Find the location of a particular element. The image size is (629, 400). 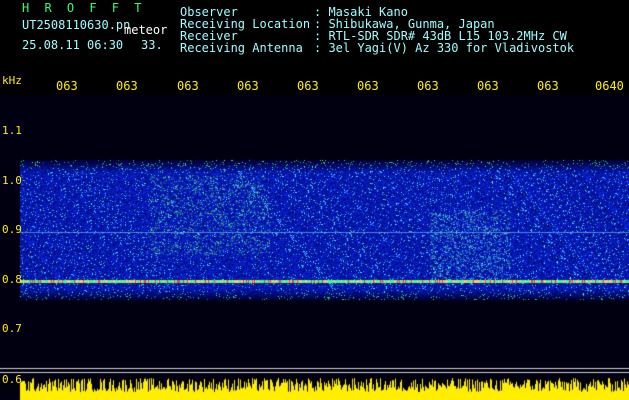

count-label: 33. is located at coordinates (152, 45).